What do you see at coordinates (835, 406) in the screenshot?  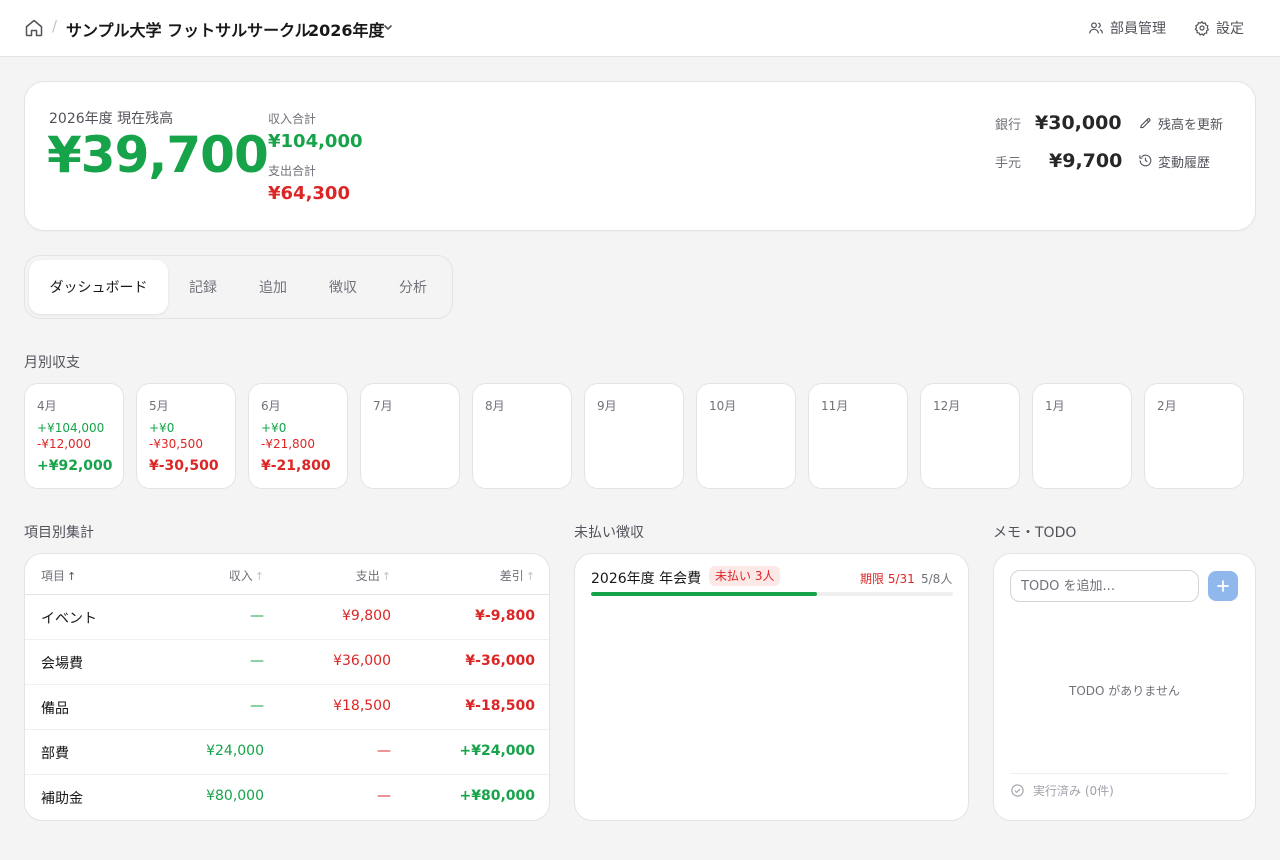 I see `month-name: 11月` at bounding box center [835, 406].